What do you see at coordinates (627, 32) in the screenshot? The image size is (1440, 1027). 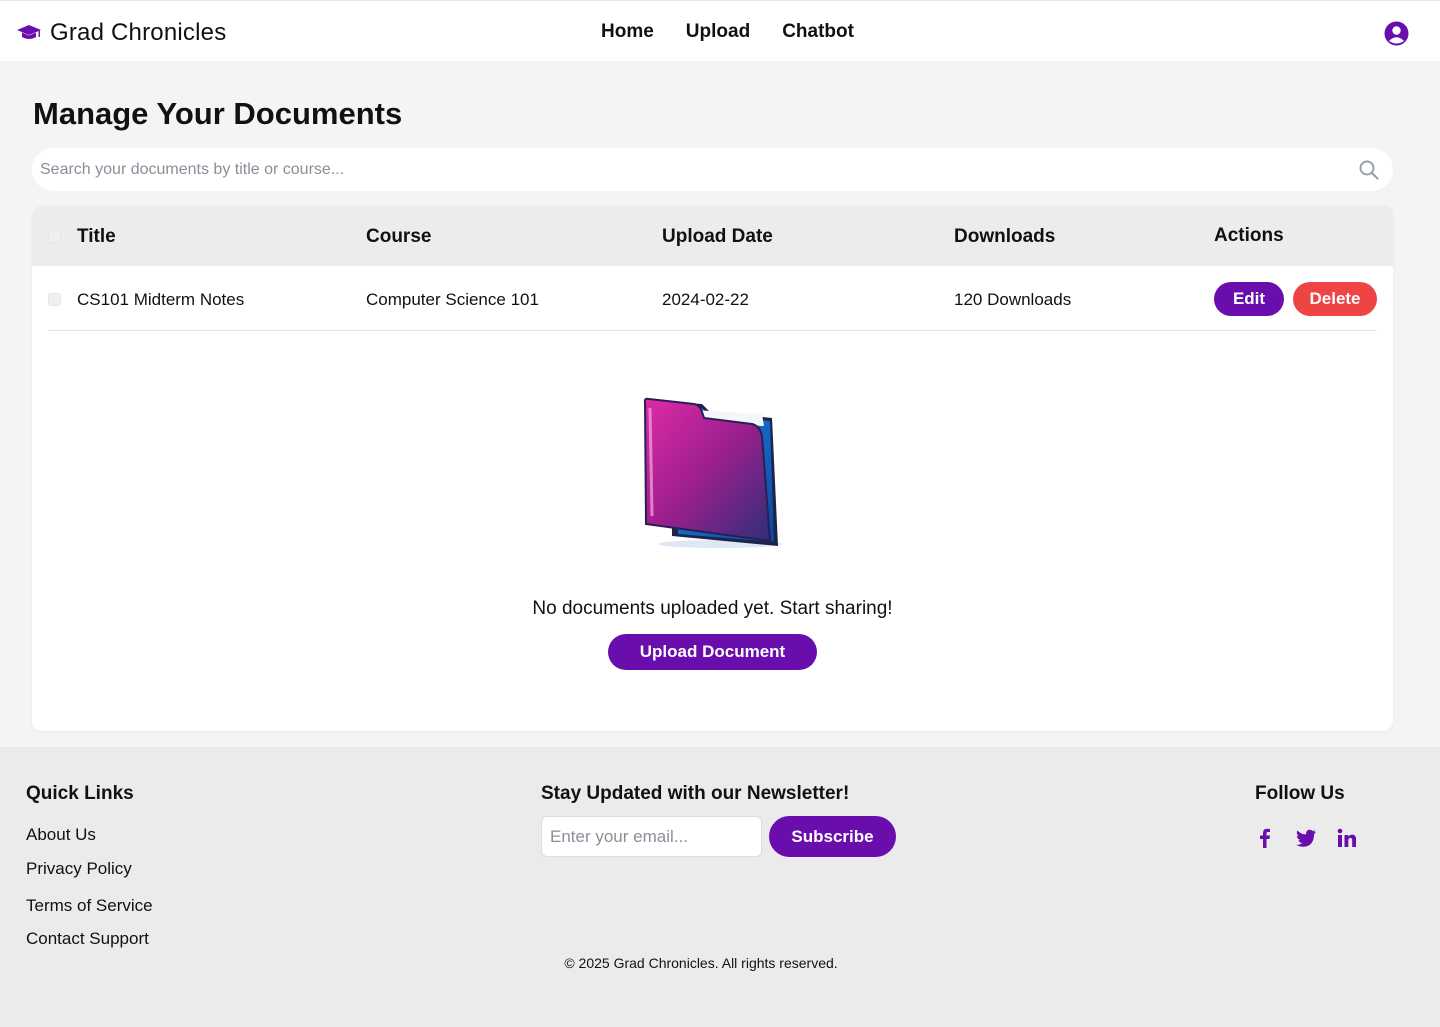 I see `nav-home: Home` at bounding box center [627, 32].